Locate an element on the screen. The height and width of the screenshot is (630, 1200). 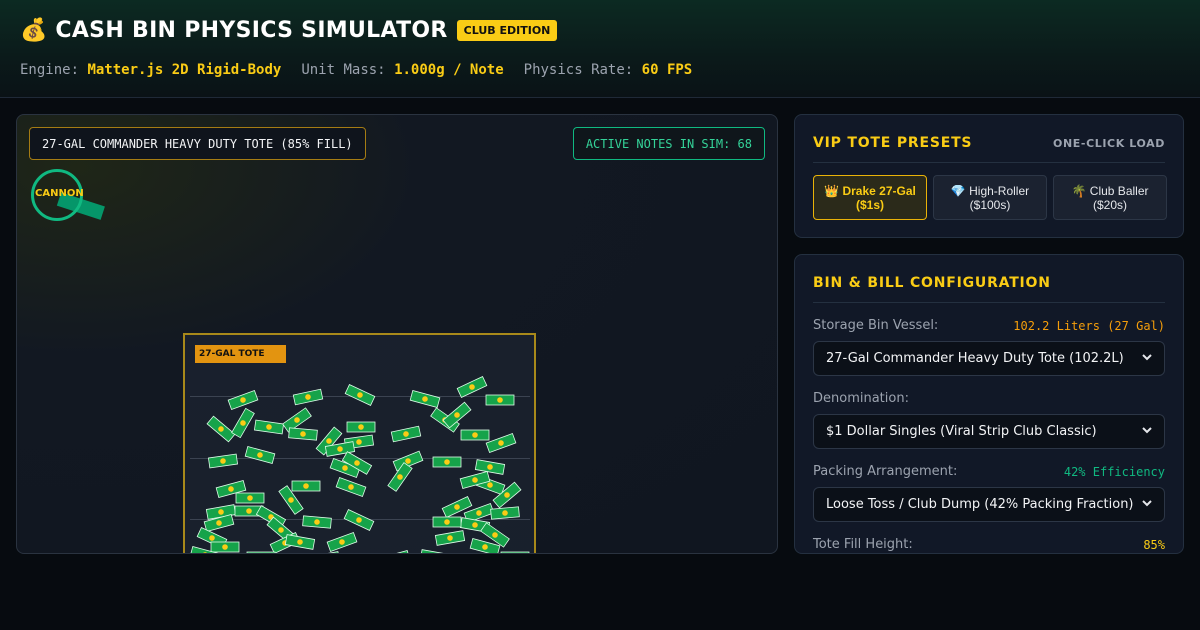
preset-high-roller-line1: 💎 High-Roller is located at coordinates (990, 190).